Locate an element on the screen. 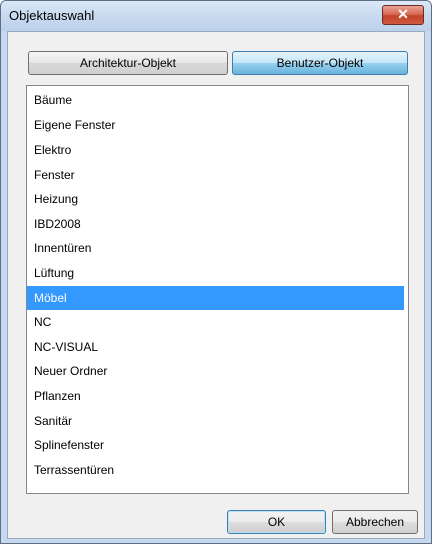 The width and height of the screenshot is (432, 544). list-item: NC is located at coordinates (215, 322).